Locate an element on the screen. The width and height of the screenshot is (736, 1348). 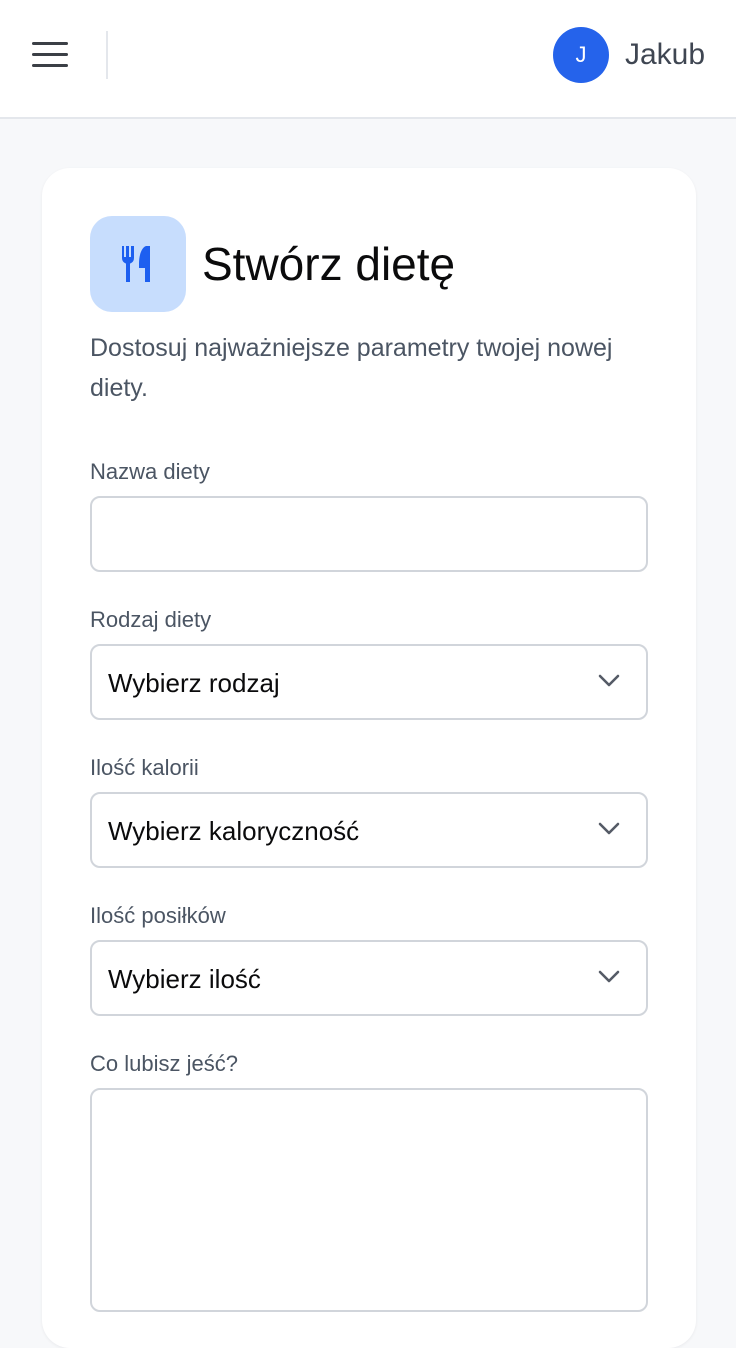
user-name: Jakub is located at coordinates (665, 55).